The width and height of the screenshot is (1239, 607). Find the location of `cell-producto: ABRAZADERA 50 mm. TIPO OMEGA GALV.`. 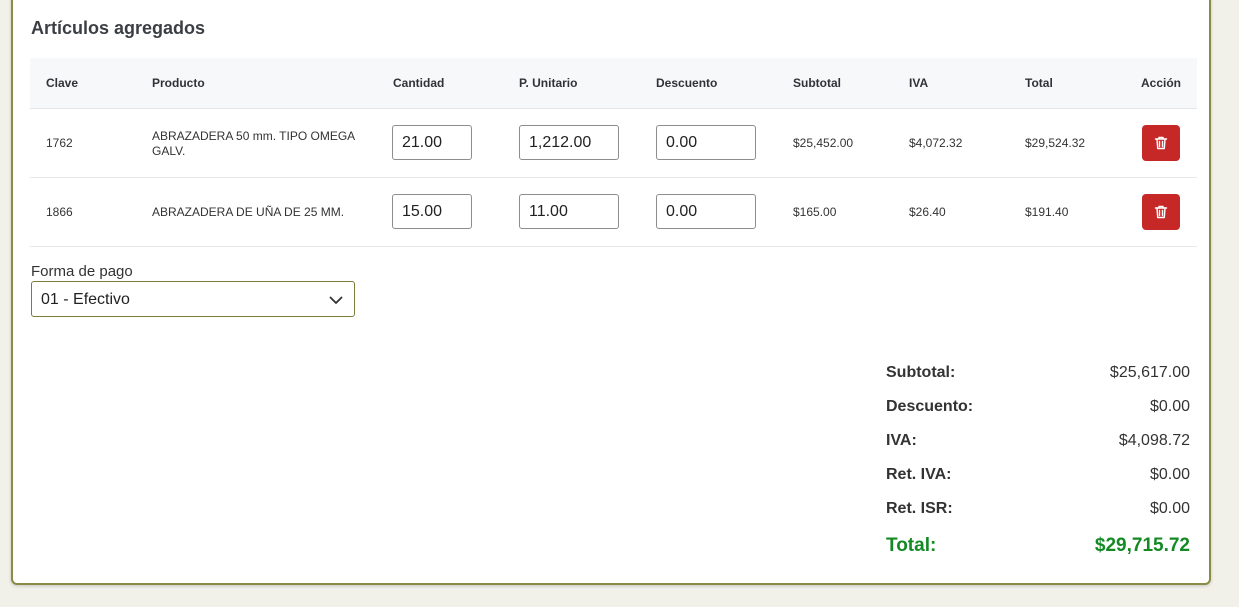

cell-producto: ABRAZADERA 50 mm. TIPO OMEGA GALV. is located at coordinates (253, 143).